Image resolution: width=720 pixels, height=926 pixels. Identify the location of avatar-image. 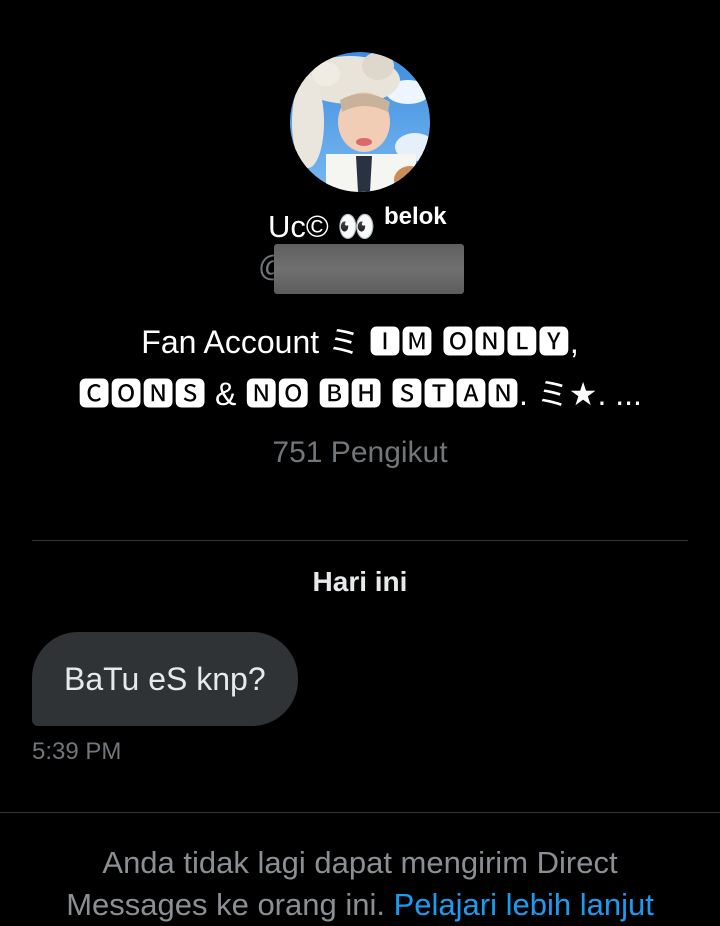
(360, 122).